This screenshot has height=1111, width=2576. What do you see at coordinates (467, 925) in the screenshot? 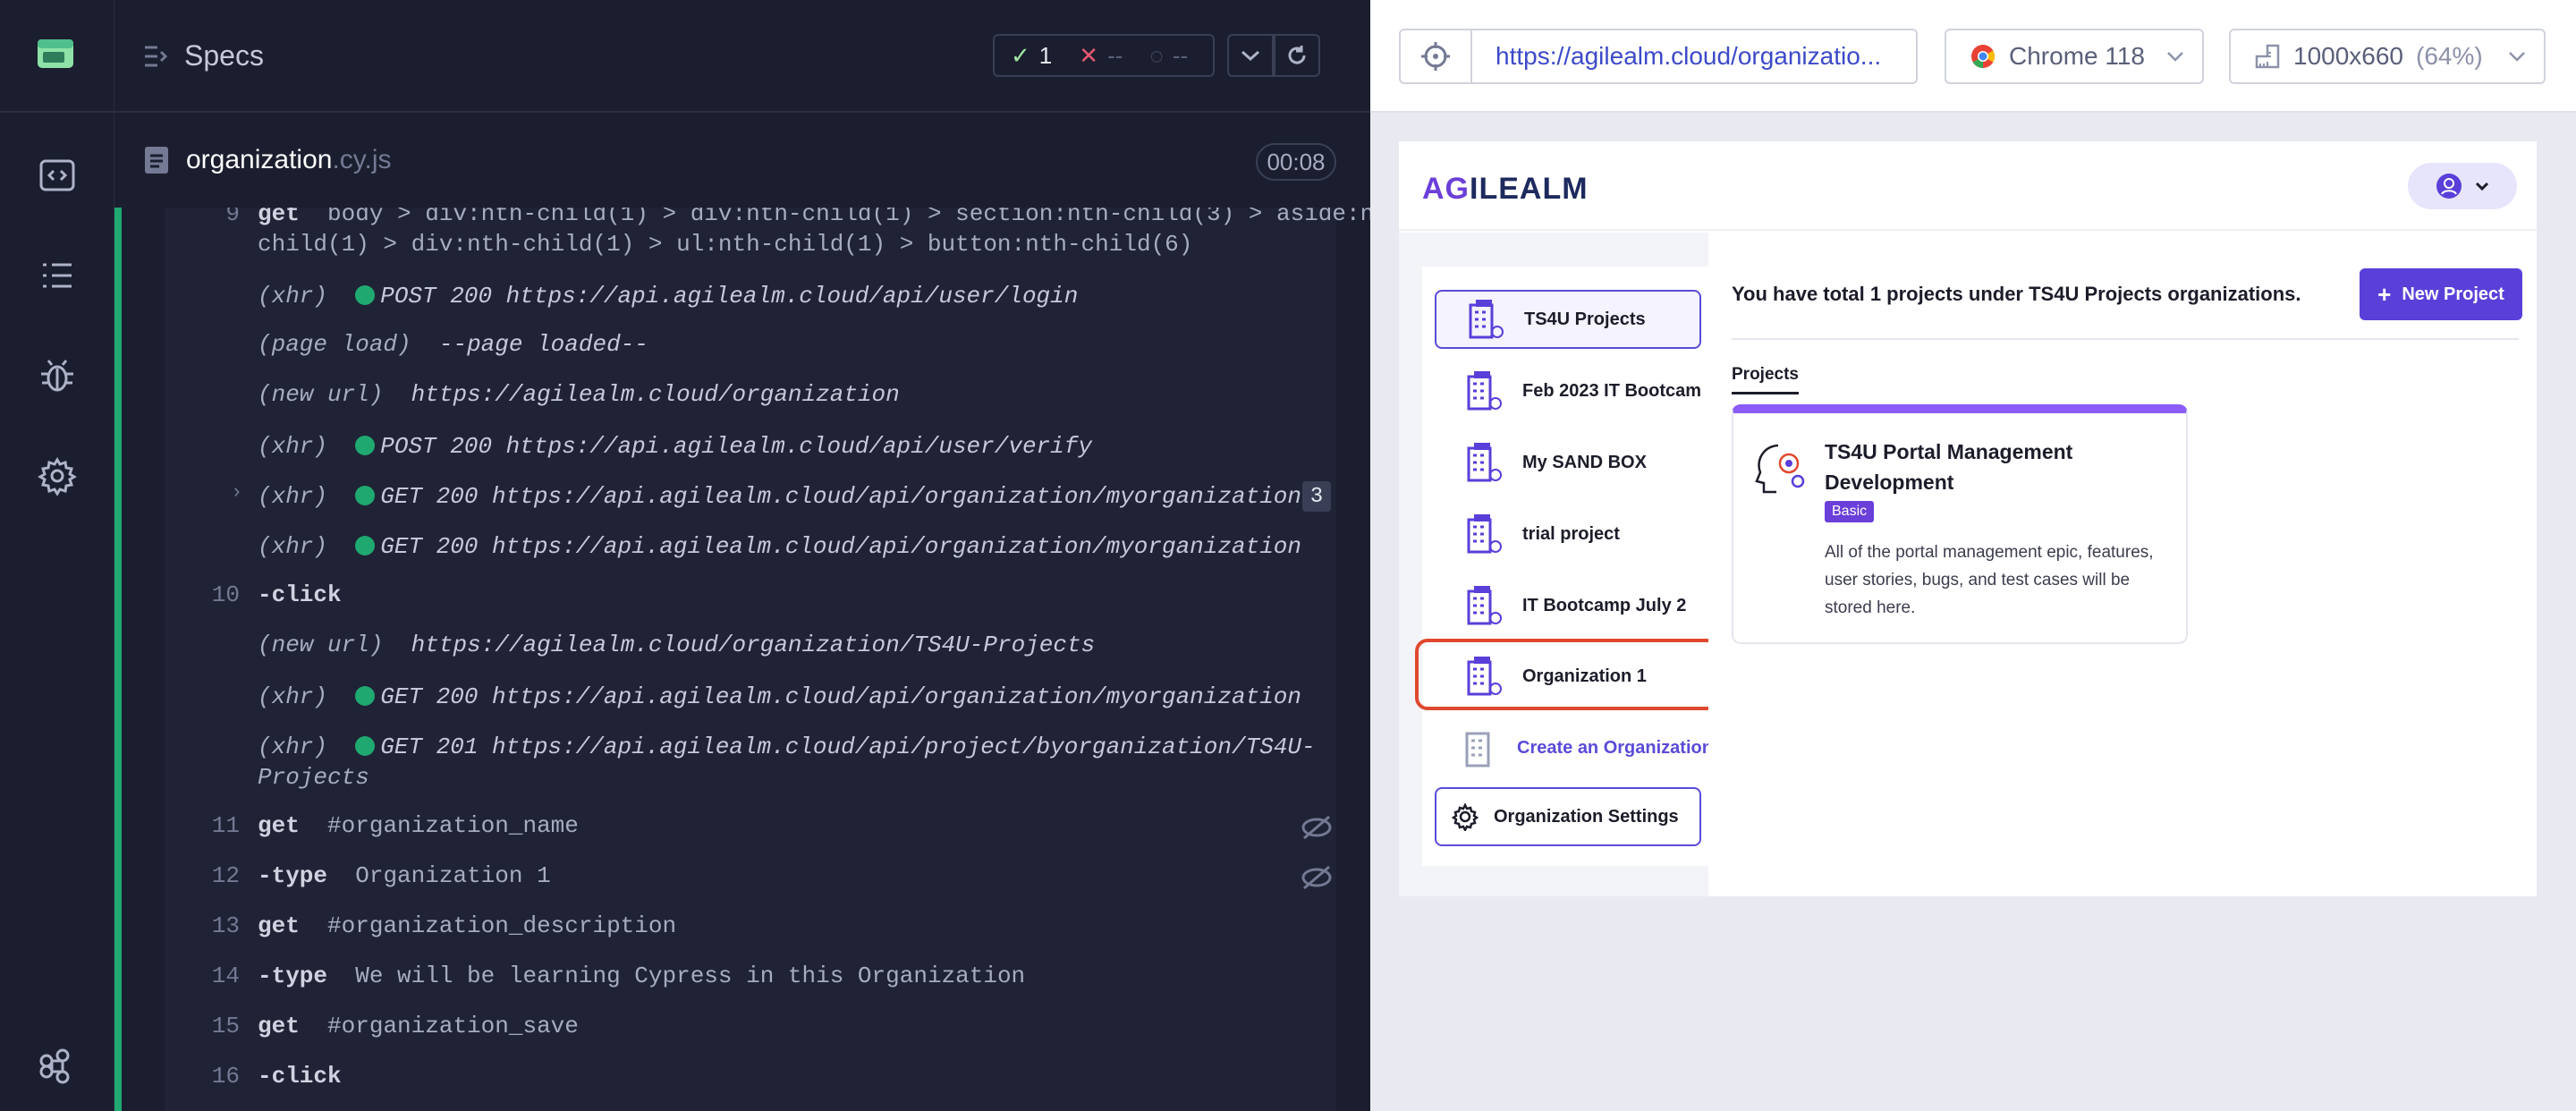
I see `command-row: get #organization_description` at bounding box center [467, 925].